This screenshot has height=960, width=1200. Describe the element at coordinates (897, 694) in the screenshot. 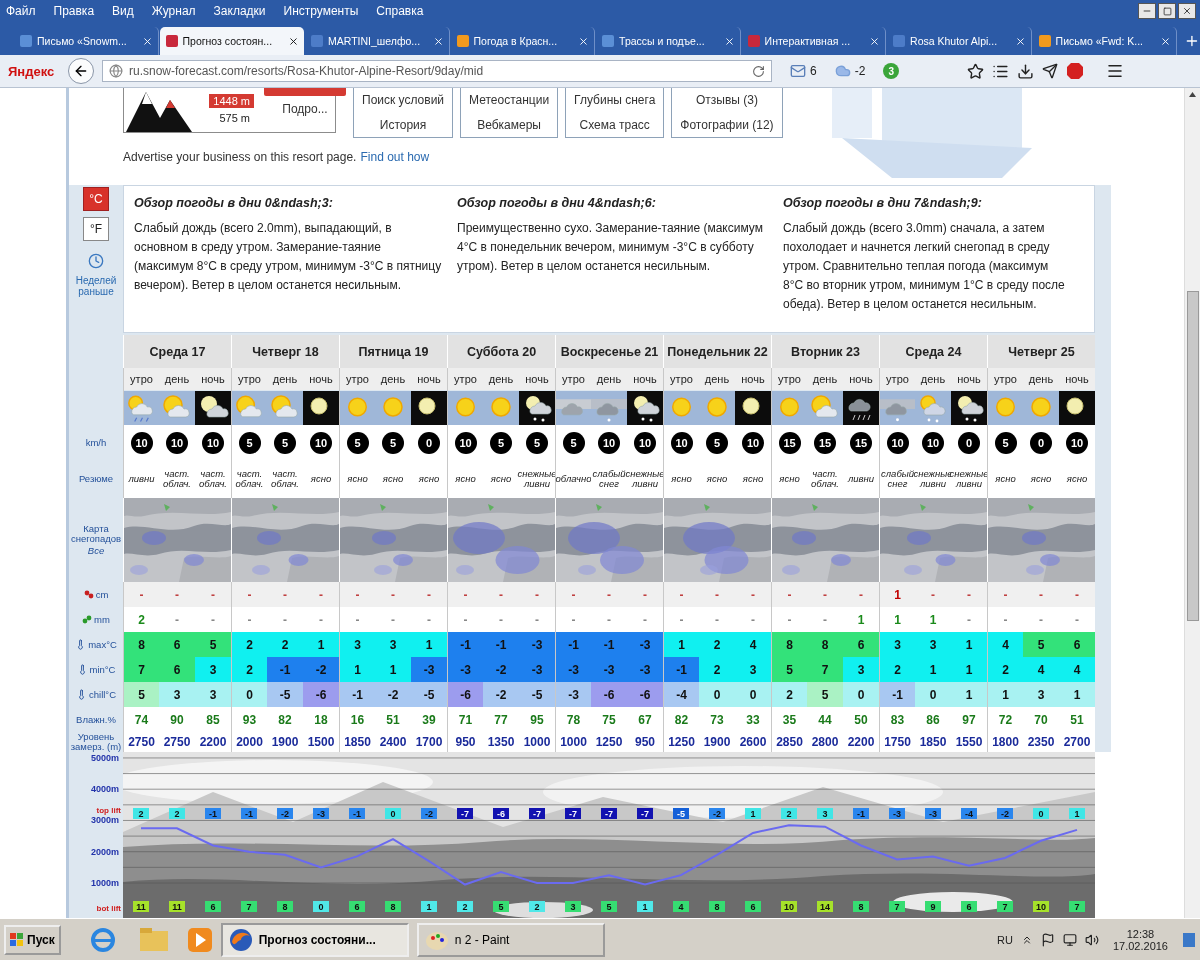

I see `wind-chill: -1` at that location.